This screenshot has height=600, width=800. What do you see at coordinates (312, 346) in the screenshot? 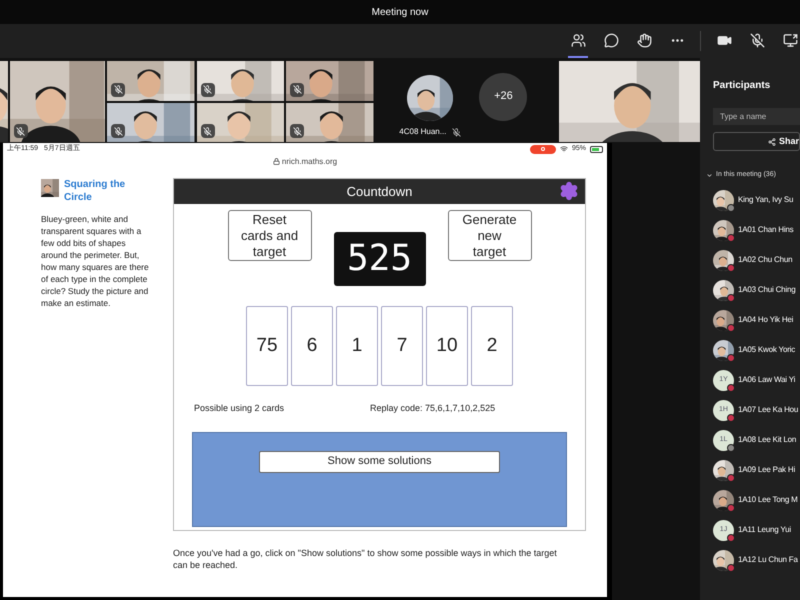
I see `number-card: 6` at bounding box center [312, 346].